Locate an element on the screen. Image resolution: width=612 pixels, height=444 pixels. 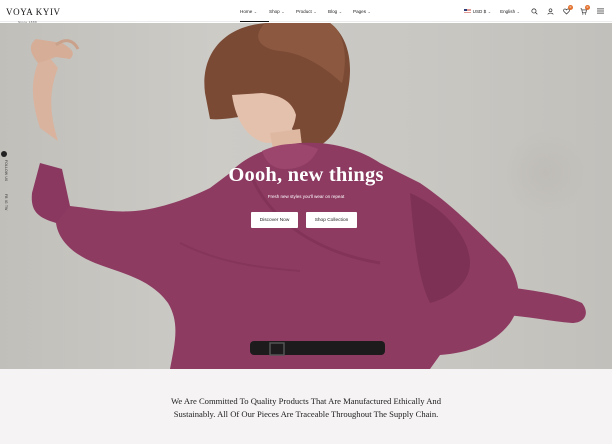
nav-item-label: Pages is located at coordinates (360, 11).